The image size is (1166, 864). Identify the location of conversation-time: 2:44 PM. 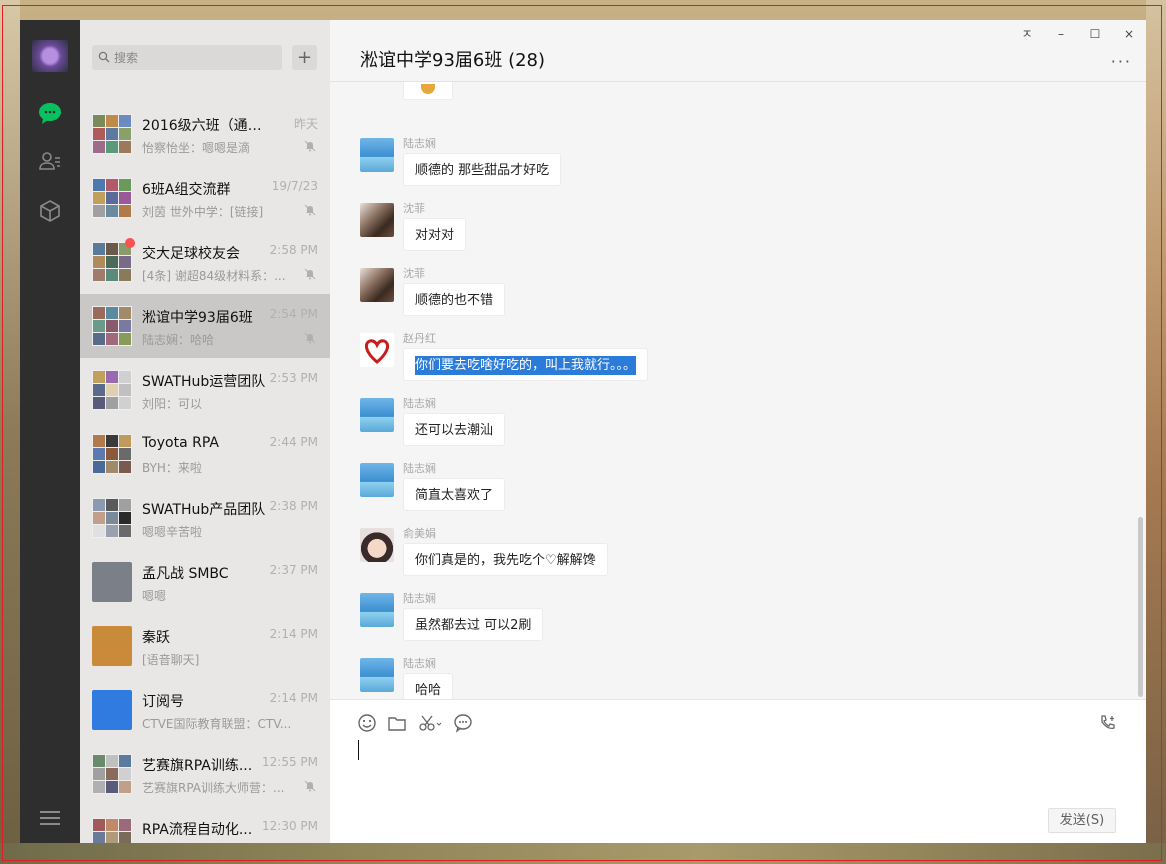
(293, 442).